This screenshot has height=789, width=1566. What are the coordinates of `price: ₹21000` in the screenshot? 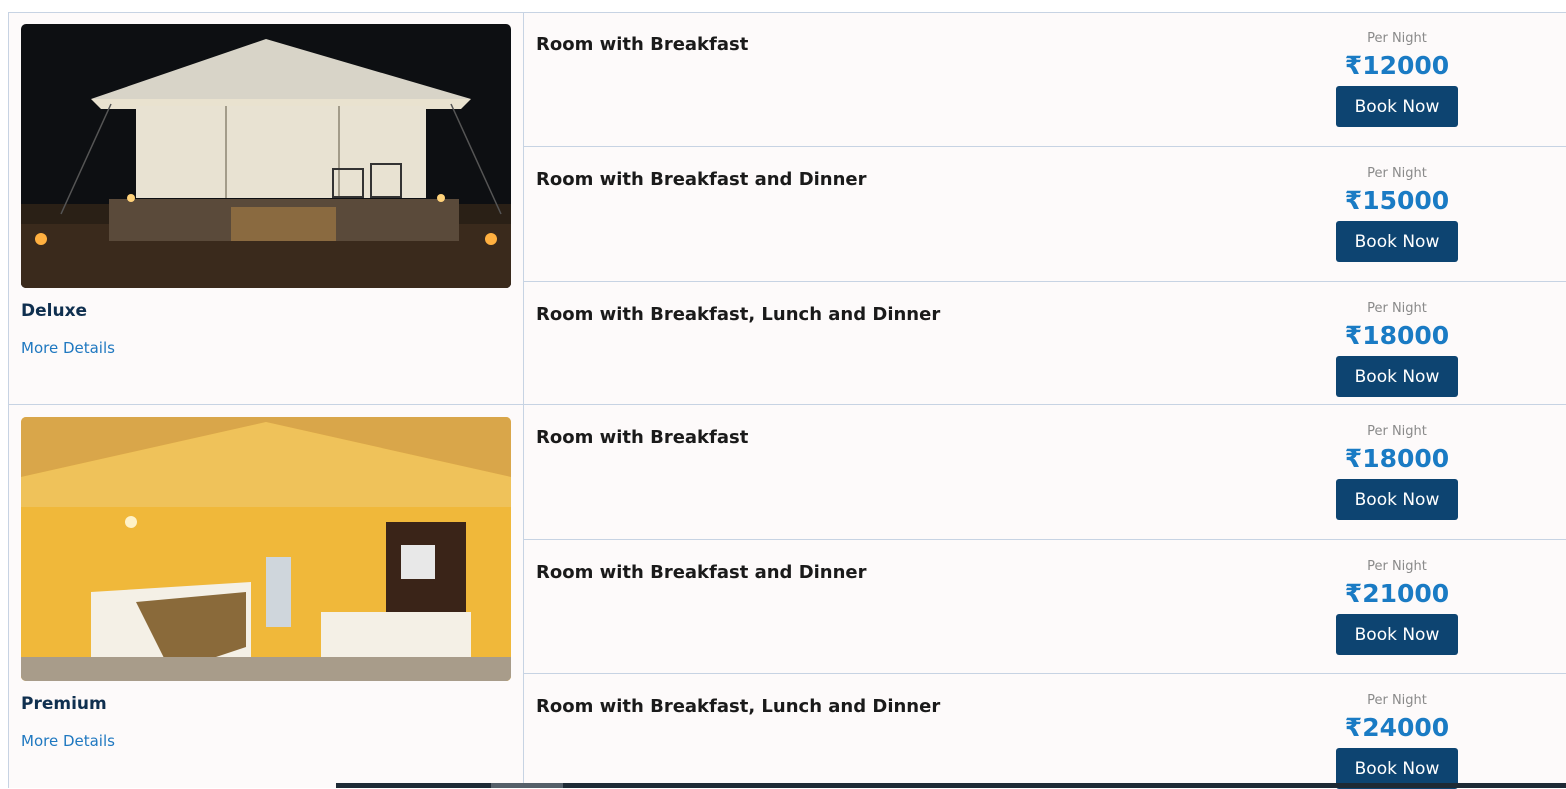 It's located at (1397, 594).